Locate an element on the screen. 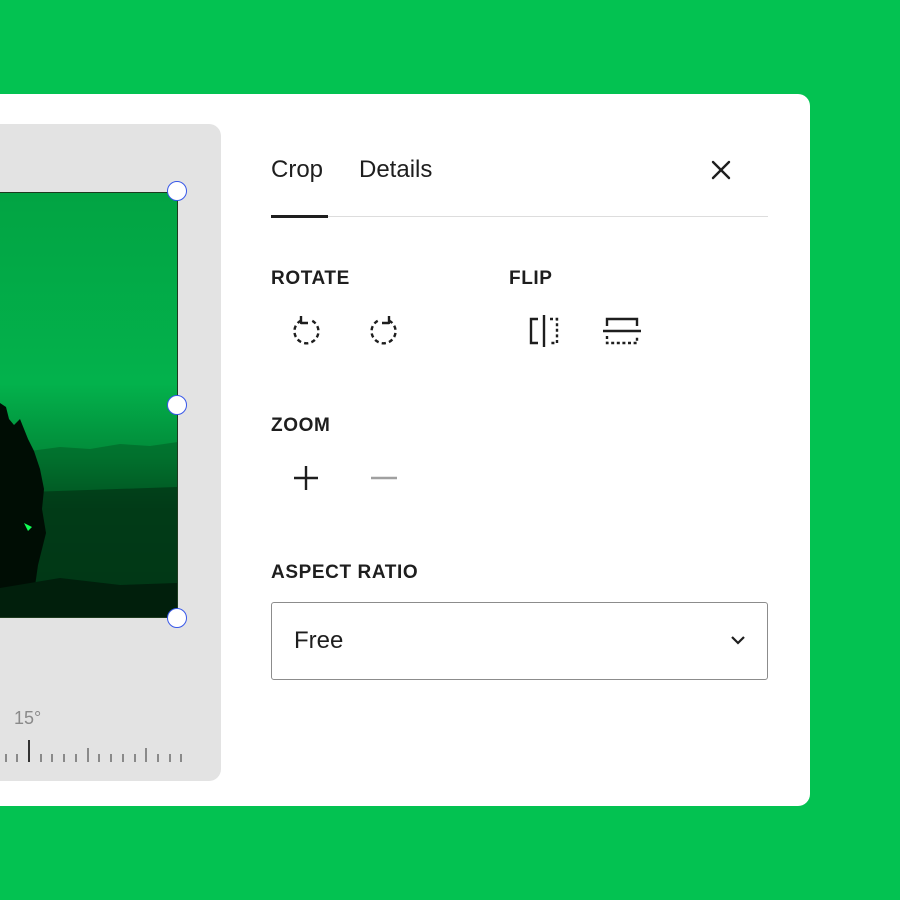  chevron-down-icon is located at coordinates (738, 640).